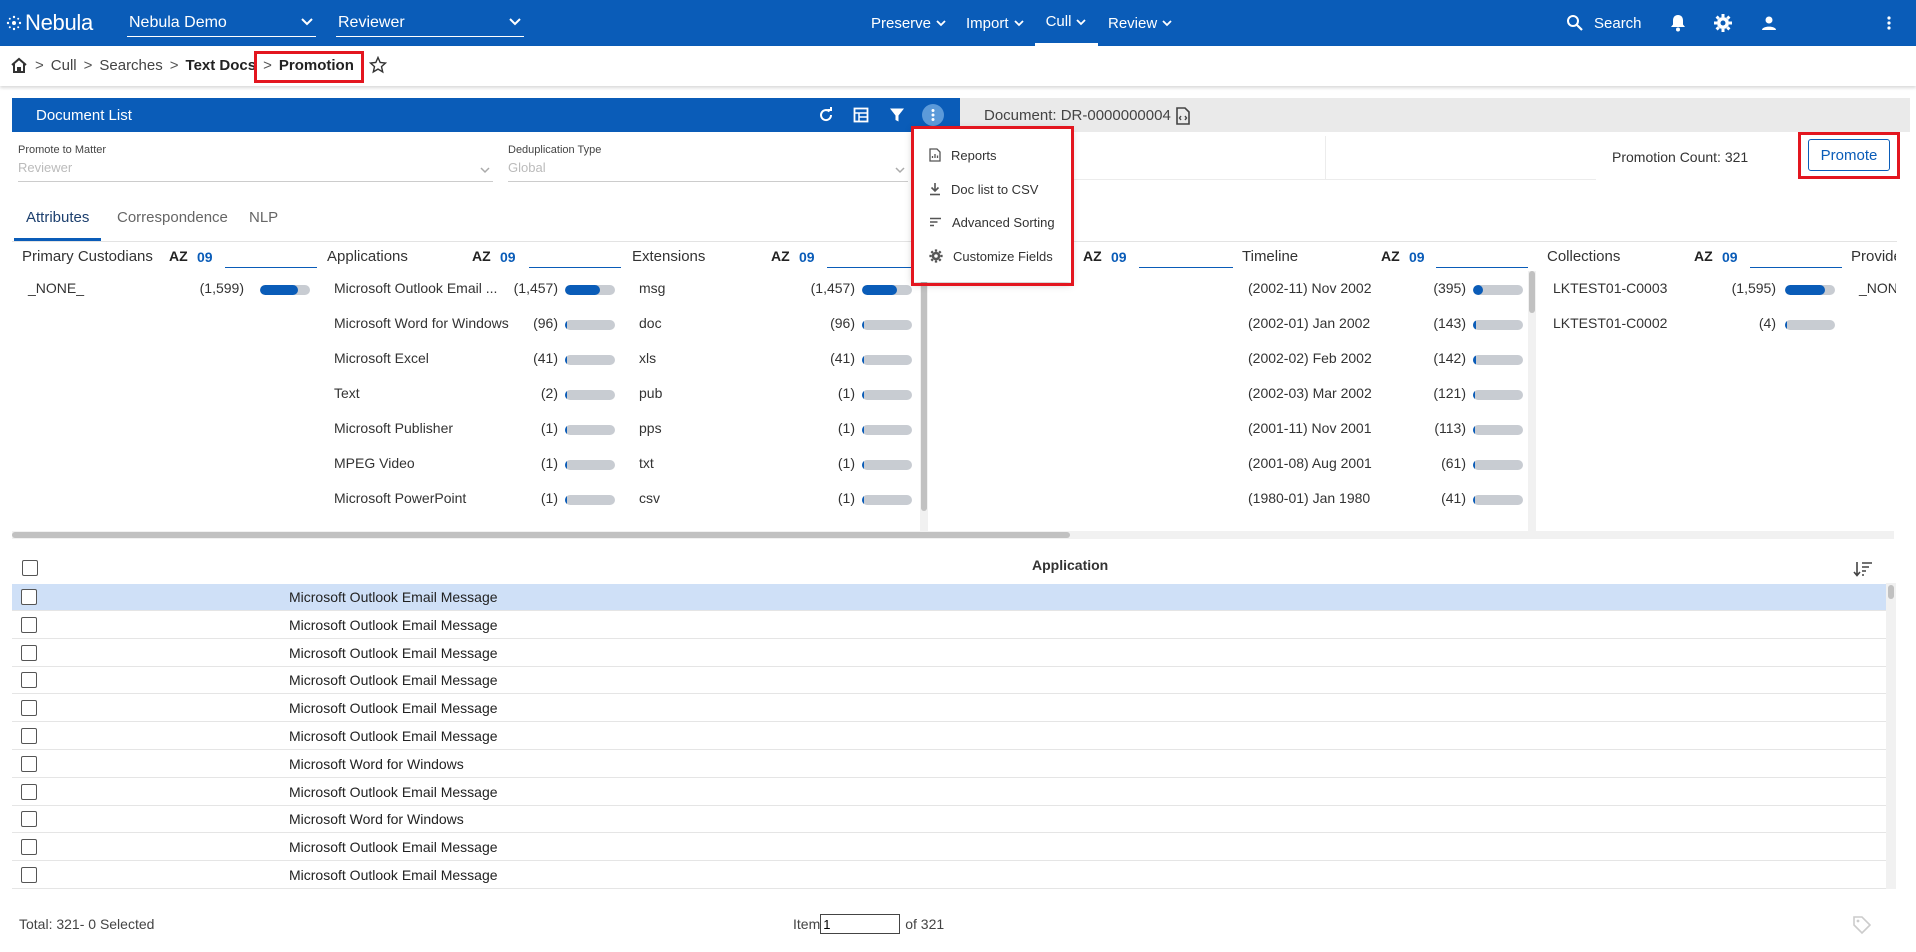 The width and height of the screenshot is (1916, 952). I want to click on facet-row: Microsoft Excel, so click(381, 360).